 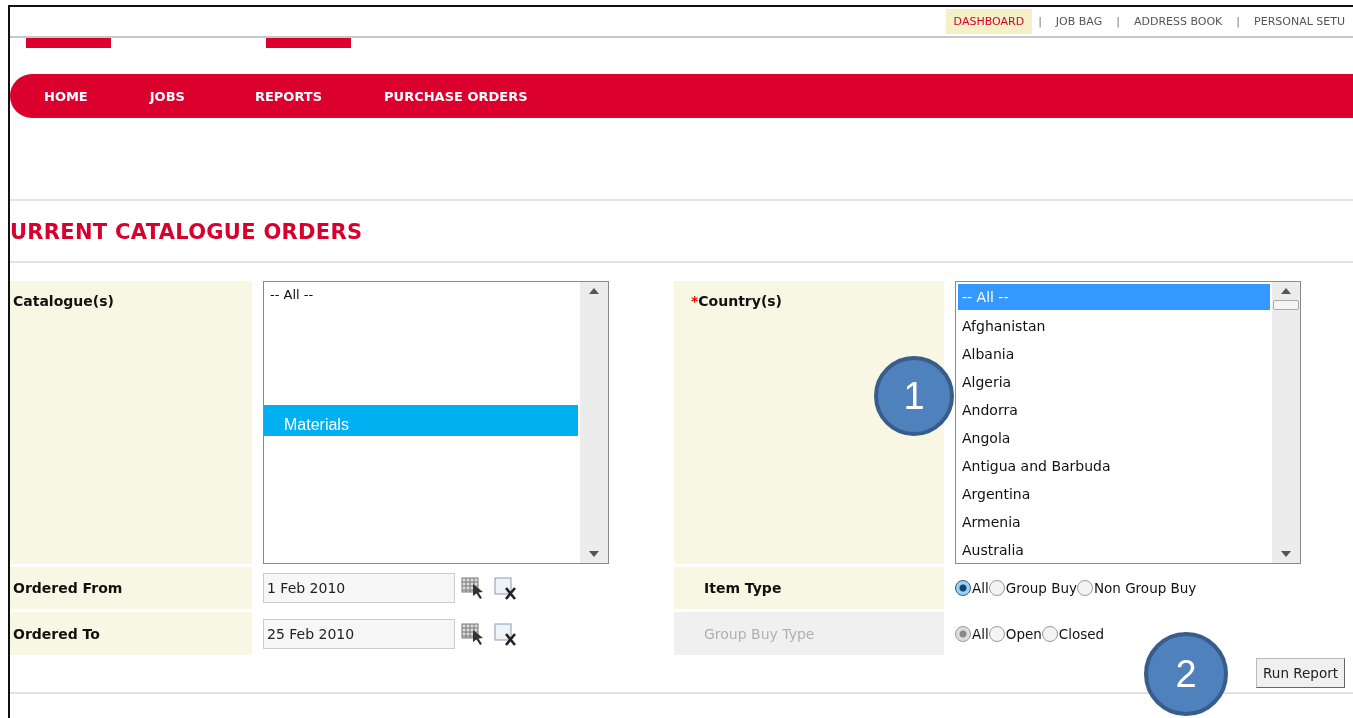 I want to click on page-title: URRENT CATALOGUE ORDERS, so click(x=187, y=232).